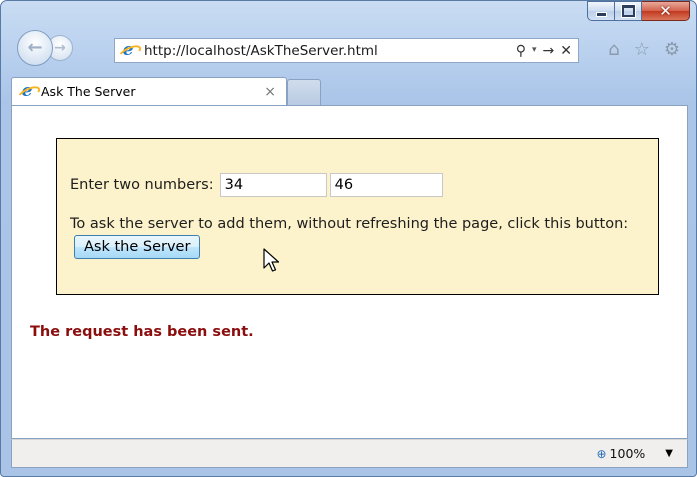  Describe the element at coordinates (29, 93) in the screenshot. I see `ie-tab-icon: e` at that location.